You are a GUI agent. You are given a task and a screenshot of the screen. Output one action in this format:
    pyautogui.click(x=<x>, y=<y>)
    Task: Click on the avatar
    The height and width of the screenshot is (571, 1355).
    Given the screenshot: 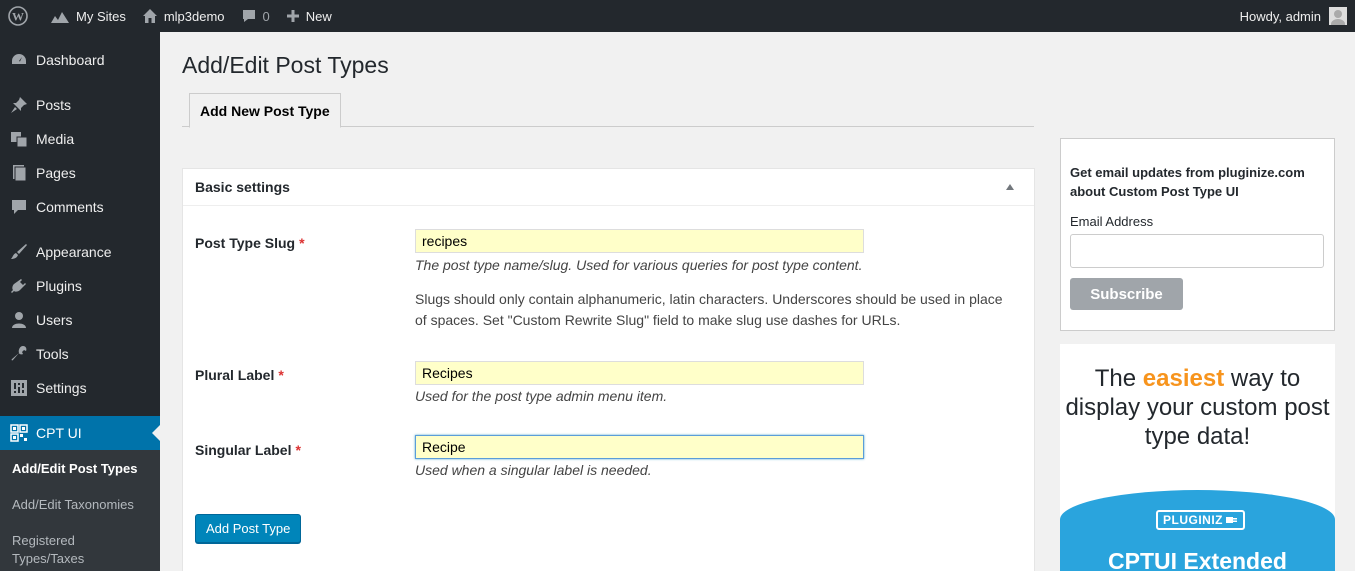 What is the action you would take?
    pyautogui.click(x=1338, y=16)
    